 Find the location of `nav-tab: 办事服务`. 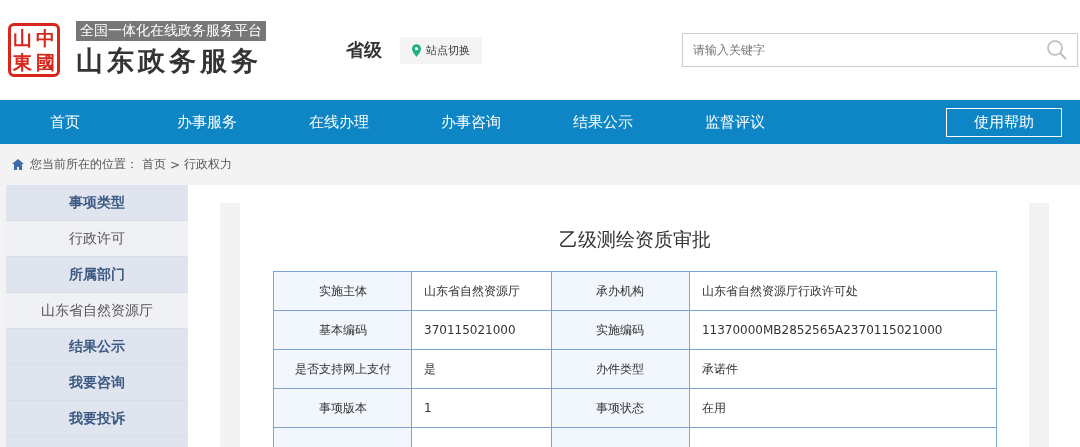

nav-tab: 办事服务 is located at coordinates (223, 122).